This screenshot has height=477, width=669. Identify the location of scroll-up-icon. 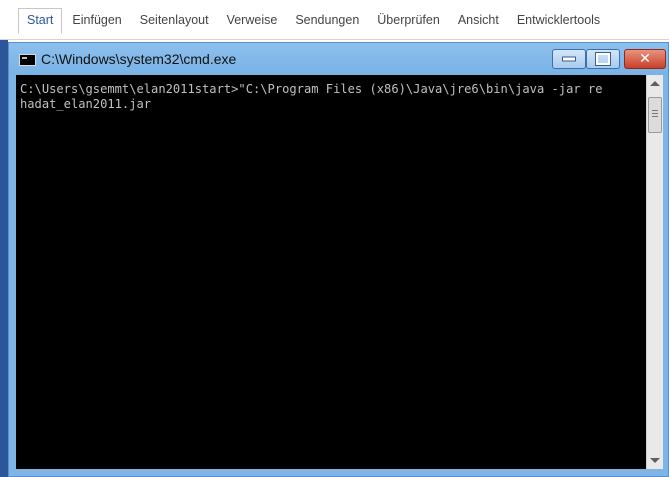
(655, 83).